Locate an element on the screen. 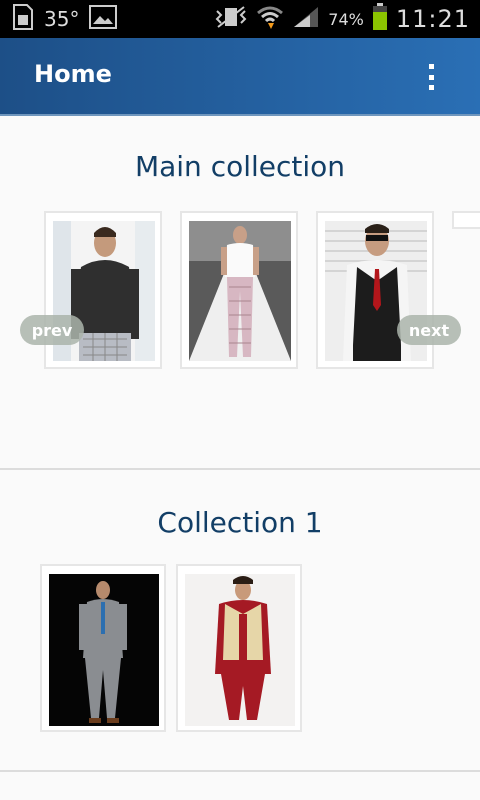  page-title: Home is located at coordinates (73, 74).